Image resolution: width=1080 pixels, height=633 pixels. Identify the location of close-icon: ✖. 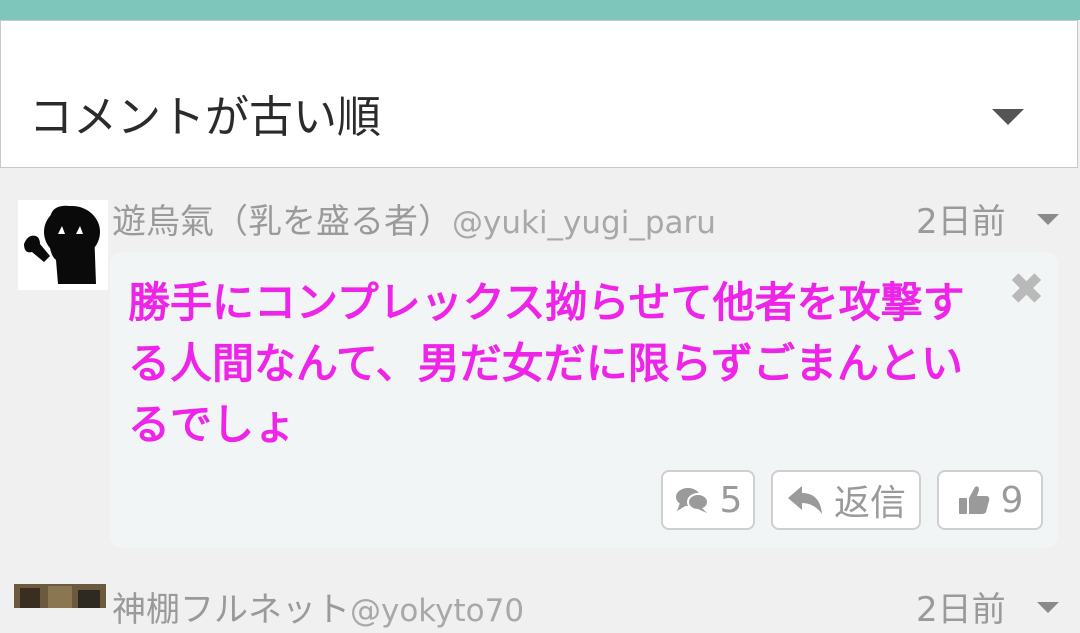
(1026, 290).